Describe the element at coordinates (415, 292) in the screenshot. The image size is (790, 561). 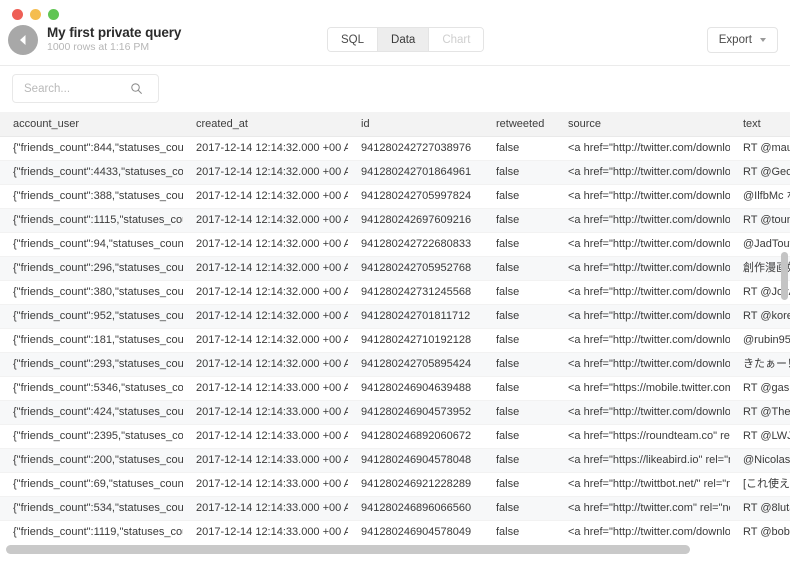
I see `cell-id: 941280242731245568` at that location.